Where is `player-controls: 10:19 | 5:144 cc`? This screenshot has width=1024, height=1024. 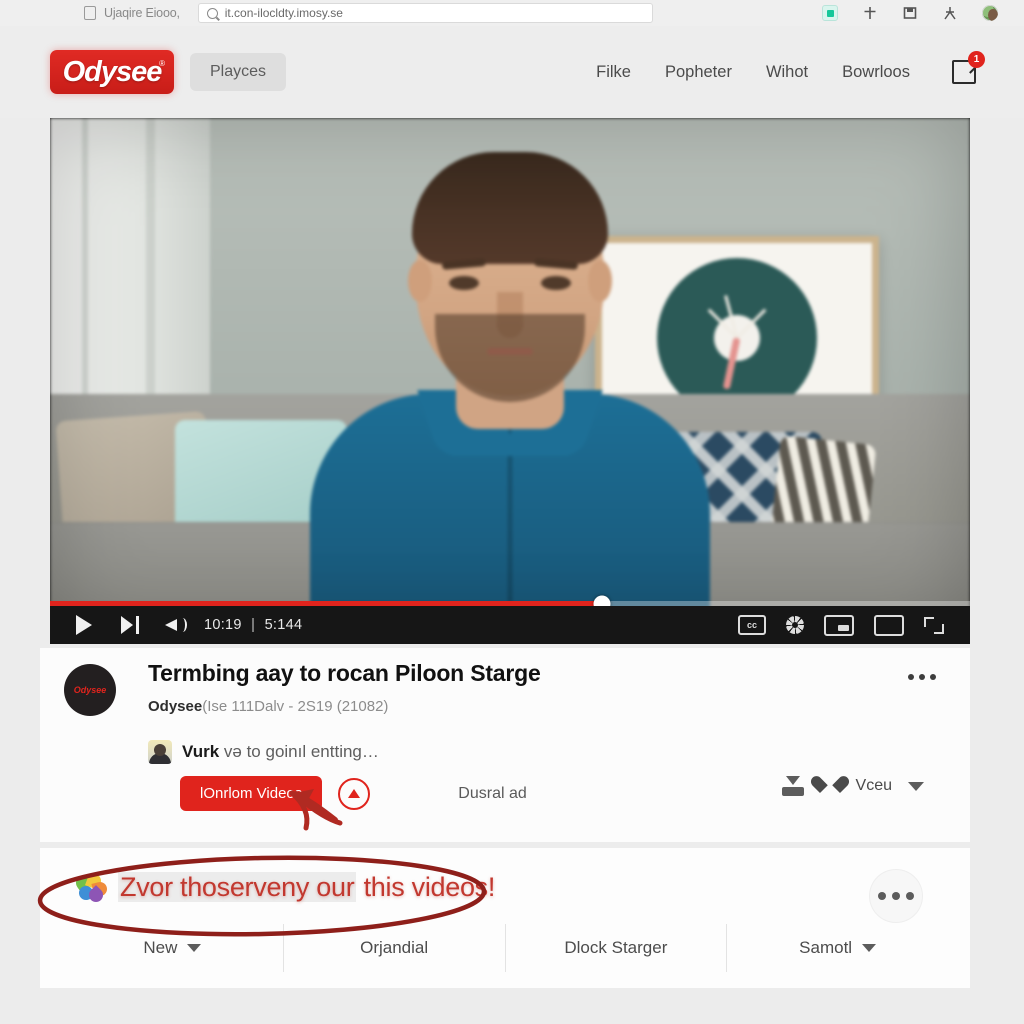
player-controls: 10:19 | 5:144 cc is located at coordinates (510, 625).